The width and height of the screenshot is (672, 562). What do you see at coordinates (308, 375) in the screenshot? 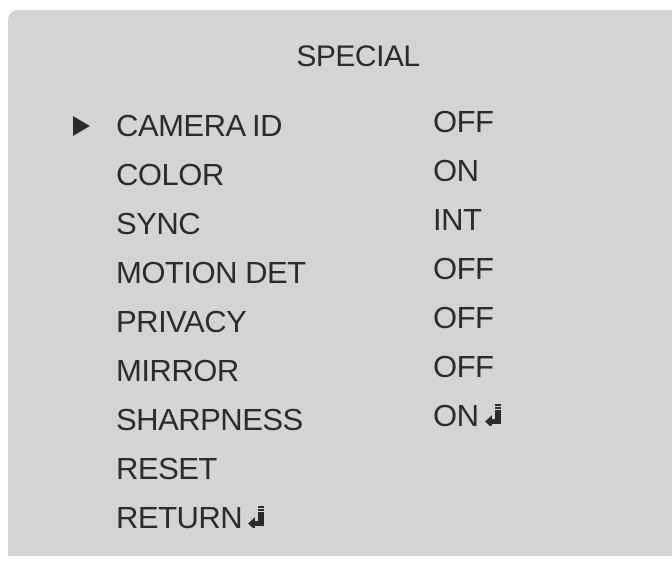
I see `menu-item-mirror: MIRROR OFF` at bounding box center [308, 375].